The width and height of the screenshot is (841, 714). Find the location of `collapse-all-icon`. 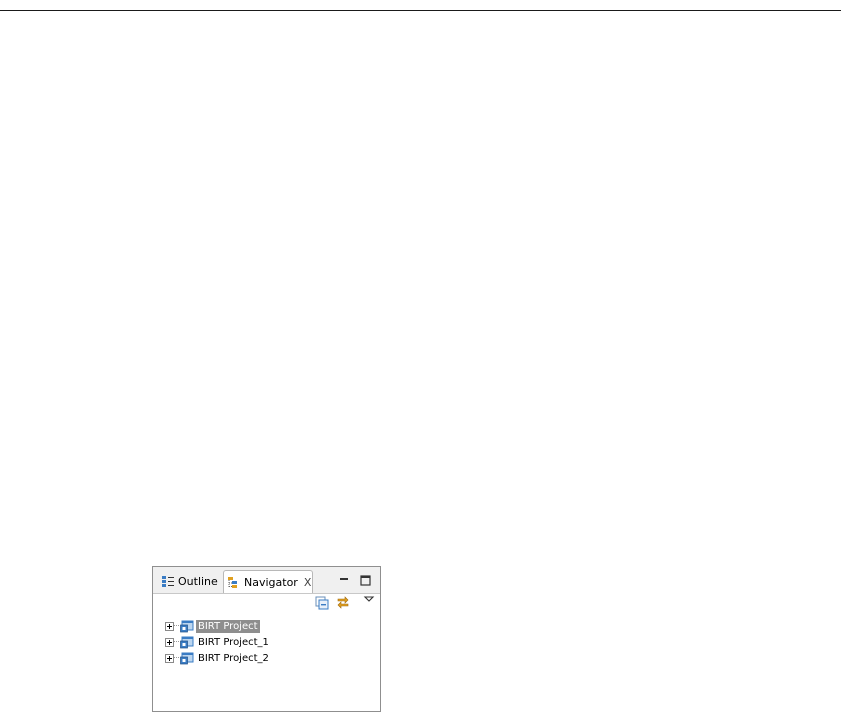

collapse-all-icon is located at coordinates (322, 603).